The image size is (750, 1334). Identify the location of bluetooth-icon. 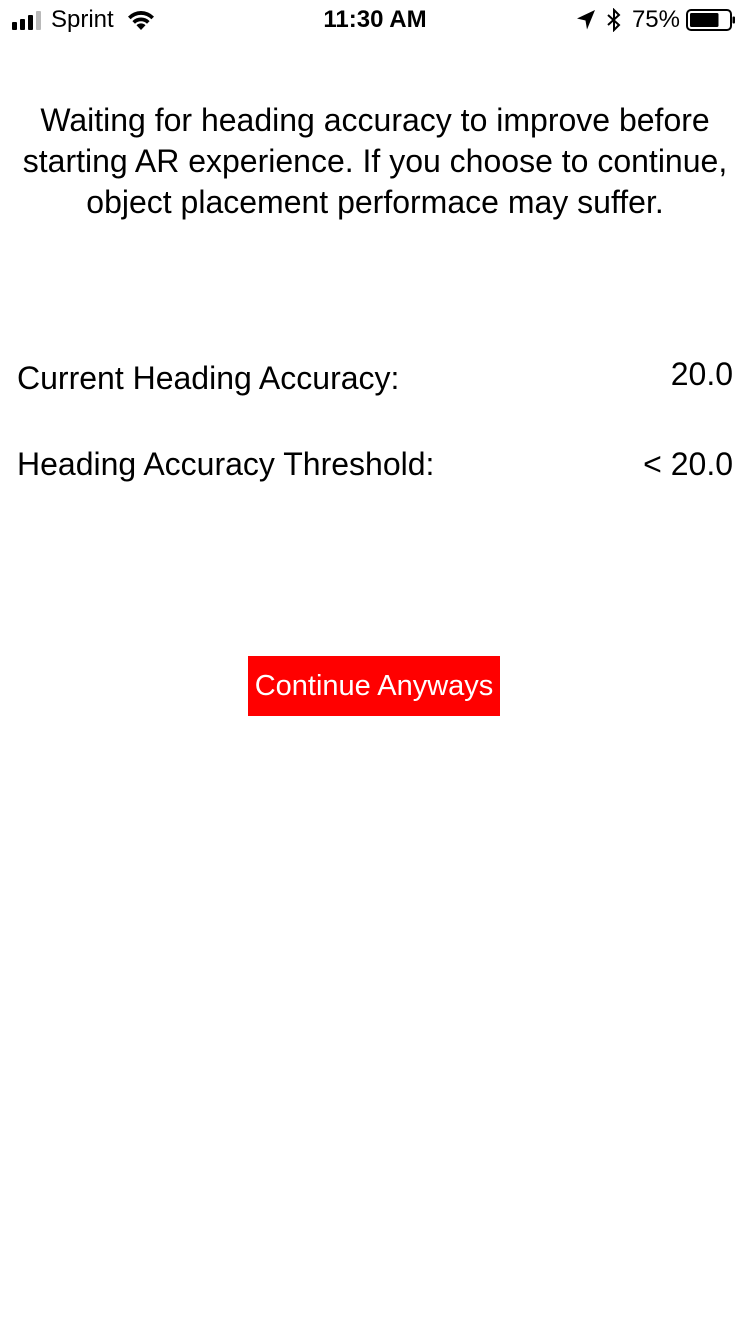
(614, 20).